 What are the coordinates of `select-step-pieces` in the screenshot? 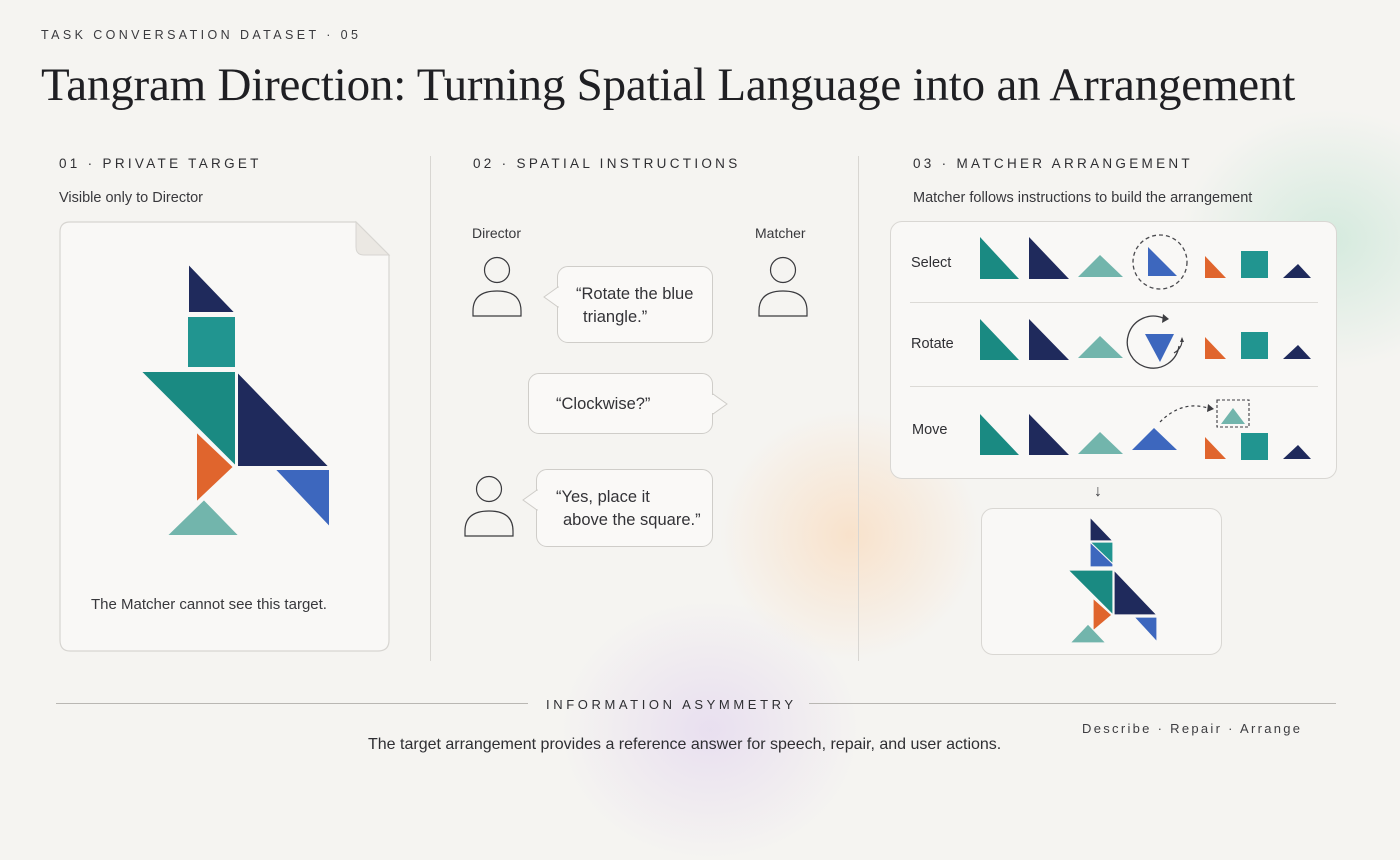 It's located at (1145, 262).